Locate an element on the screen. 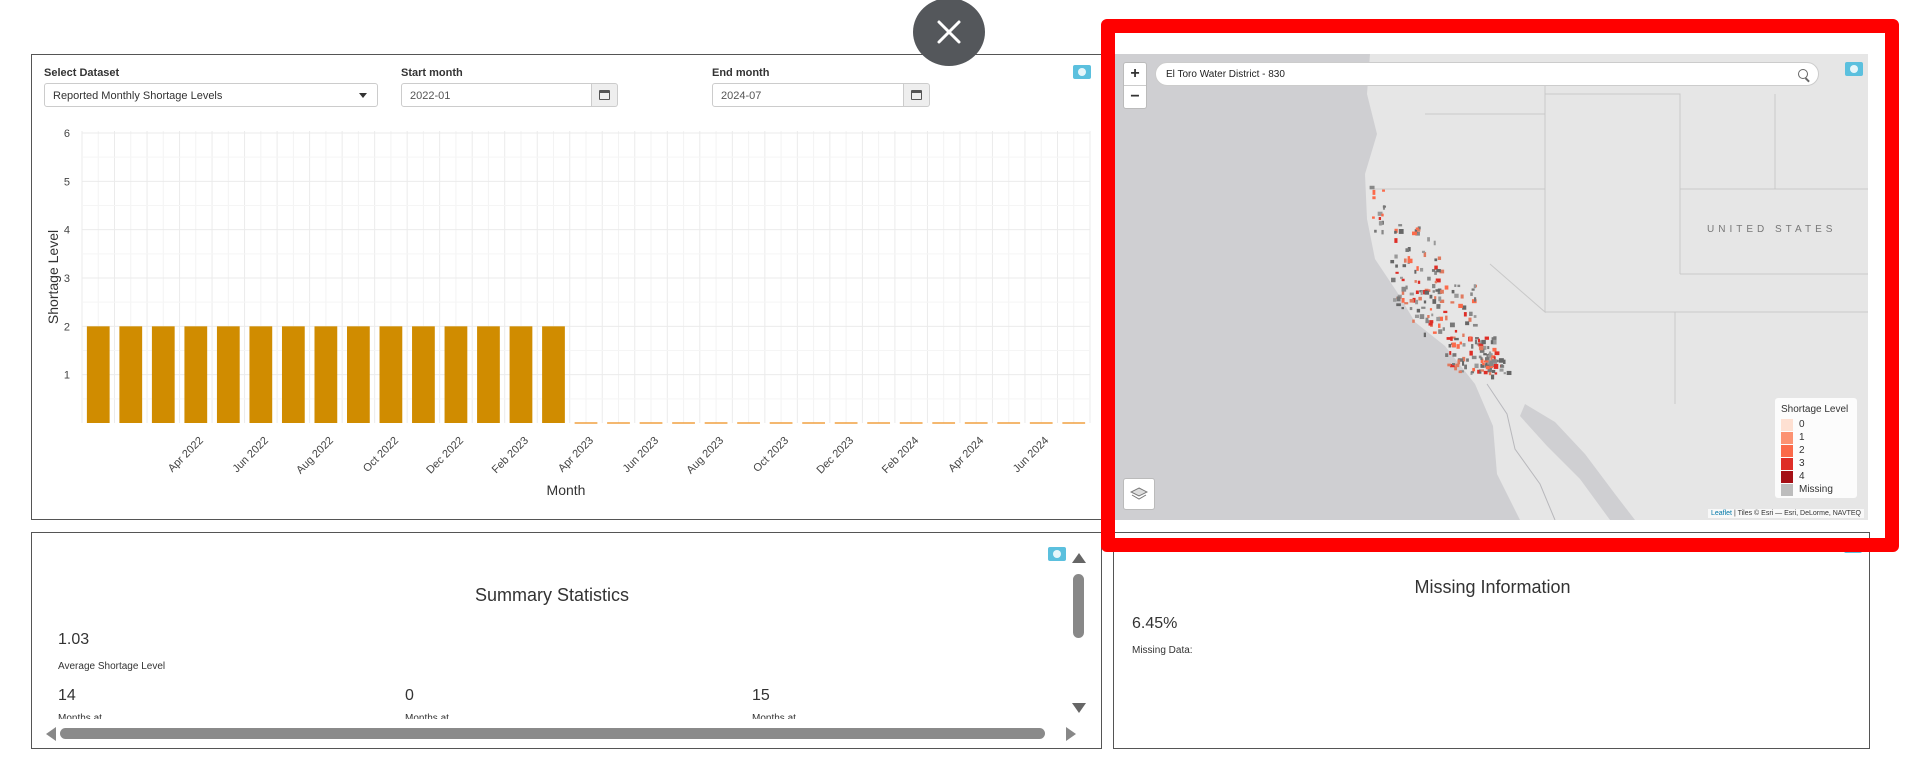 This screenshot has width=1909, height=780. zoom-in-button: + is located at coordinates (1135, 74).